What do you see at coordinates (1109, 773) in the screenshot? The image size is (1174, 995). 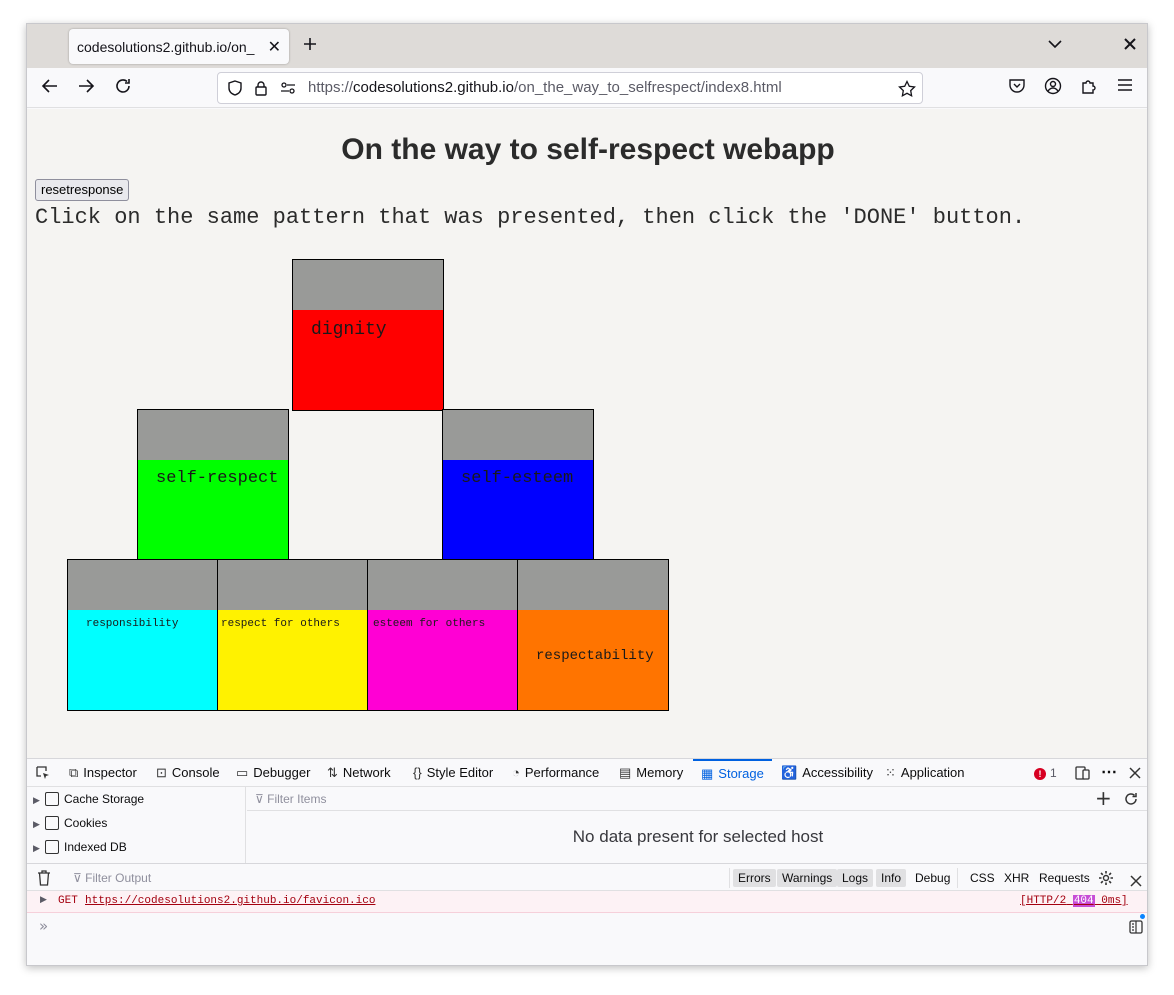 I see `more-options-icon: ⋯` at bounding box center [1109, 773].